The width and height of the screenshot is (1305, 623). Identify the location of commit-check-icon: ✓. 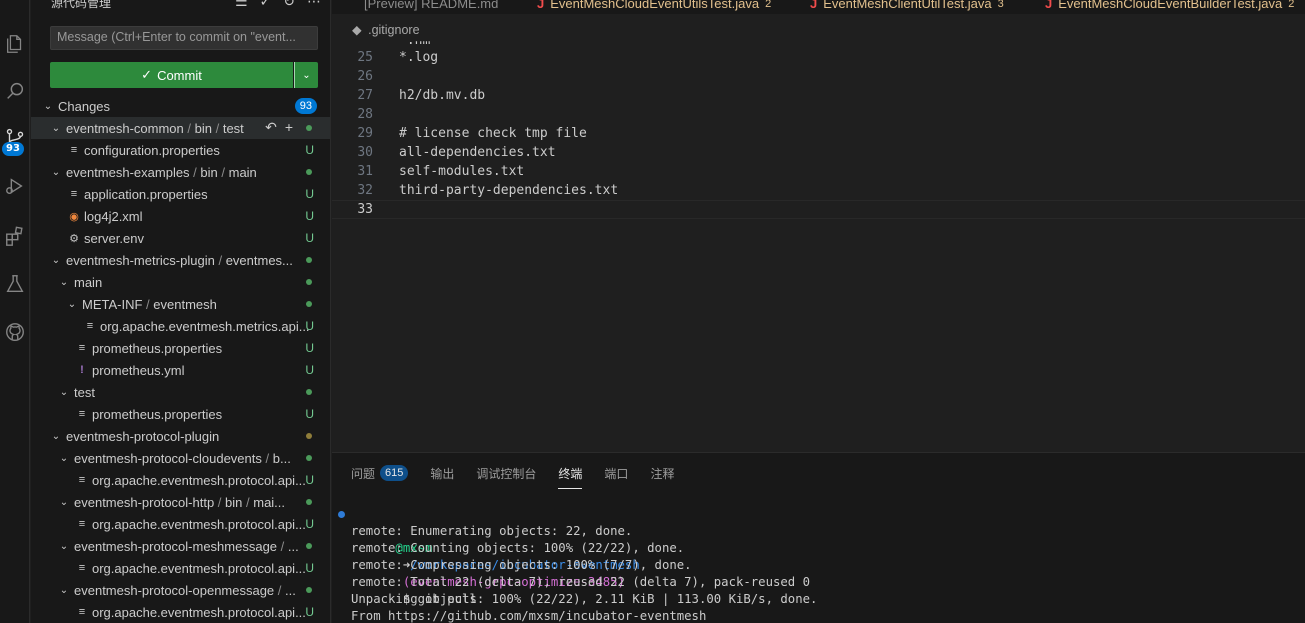
(266, 5).